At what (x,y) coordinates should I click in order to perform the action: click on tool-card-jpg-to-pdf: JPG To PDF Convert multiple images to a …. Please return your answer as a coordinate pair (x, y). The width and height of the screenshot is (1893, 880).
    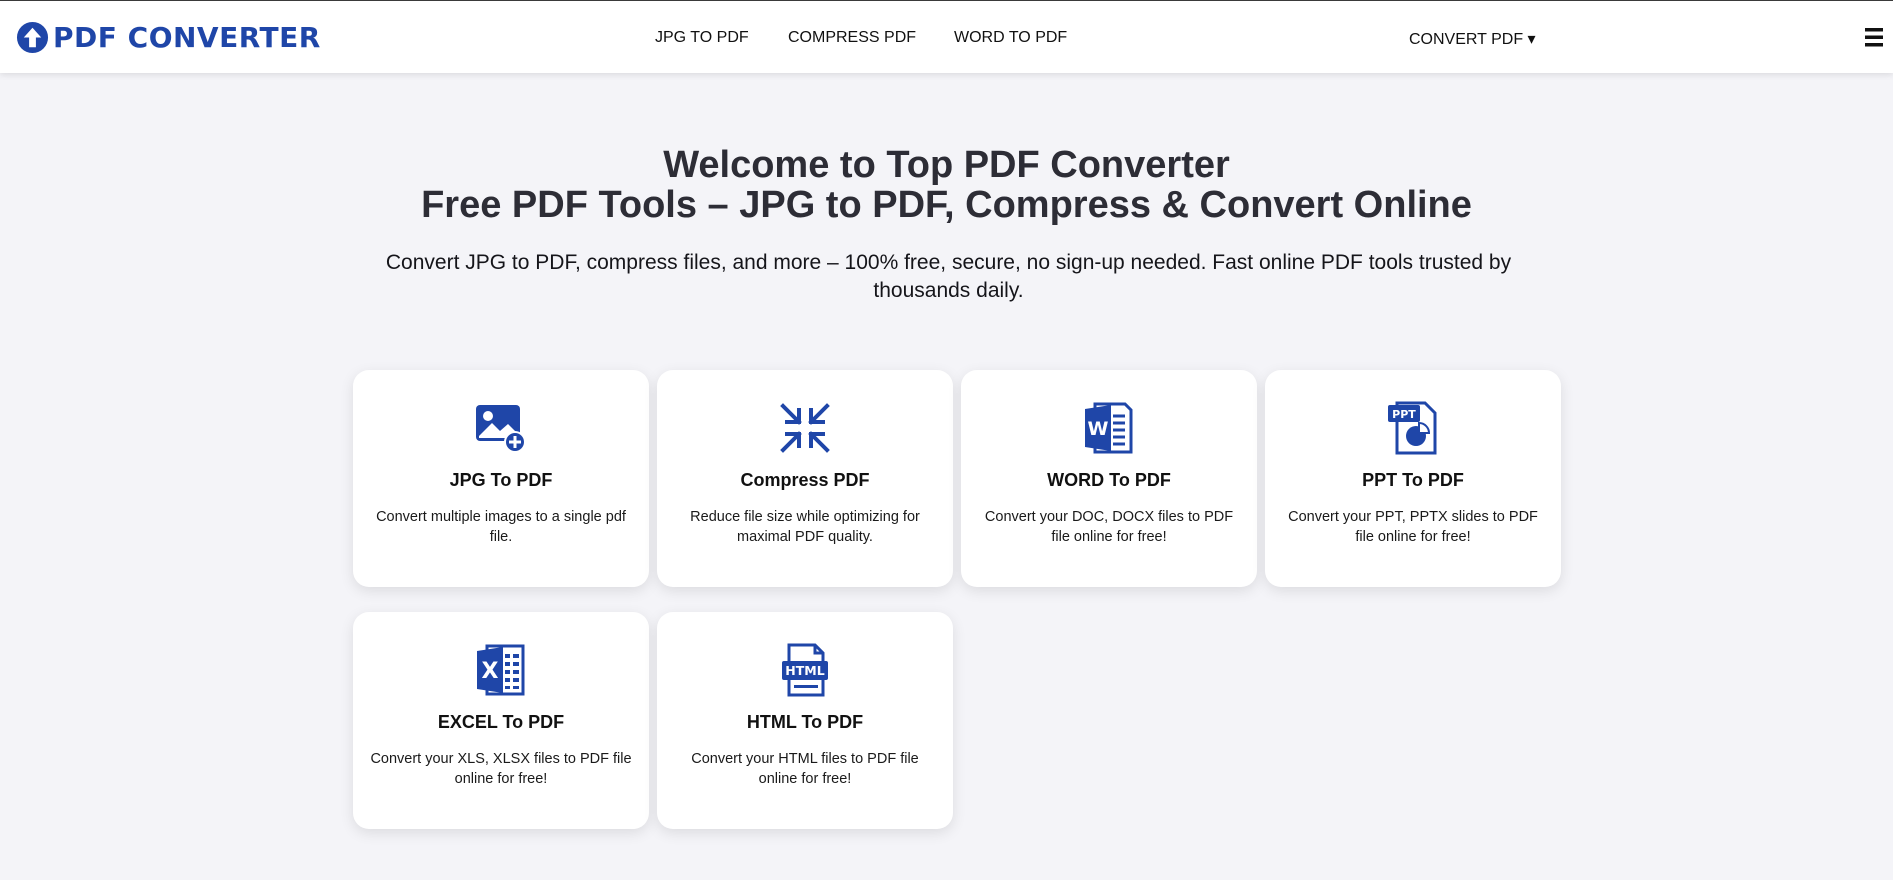
    Looking at the image, I should click on (501, 478).